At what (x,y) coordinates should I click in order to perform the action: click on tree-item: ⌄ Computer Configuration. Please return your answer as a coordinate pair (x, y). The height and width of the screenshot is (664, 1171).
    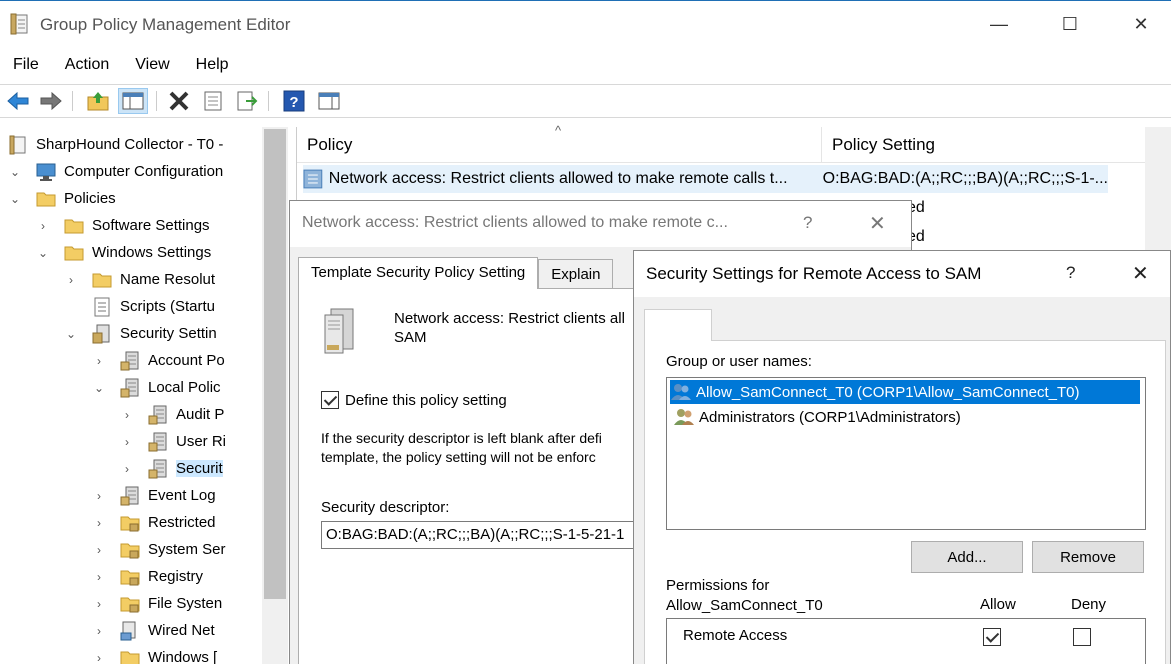
    Looking at the image, I should click on (115, 171).